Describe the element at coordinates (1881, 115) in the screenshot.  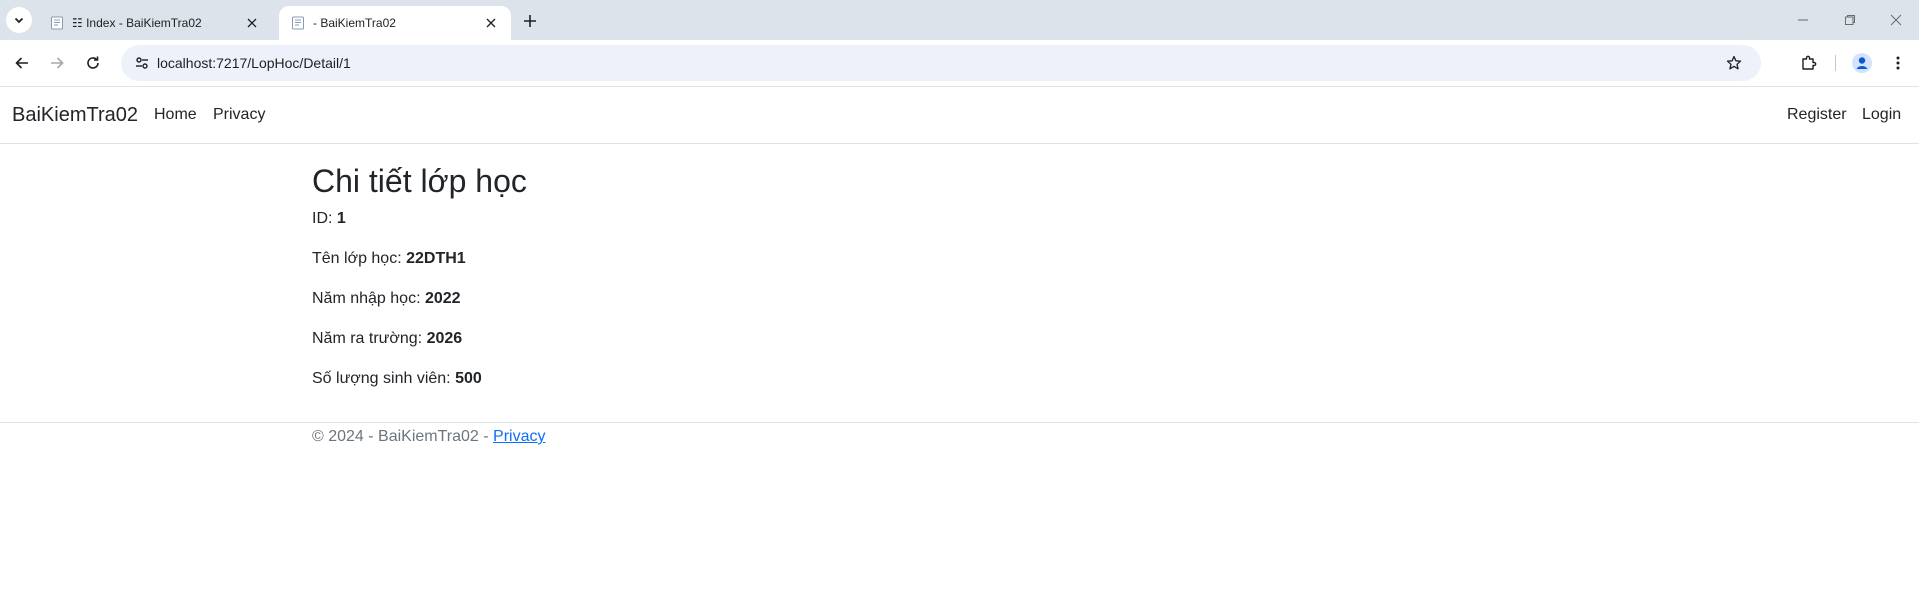
I see `nav-link-login: Login` at that location.